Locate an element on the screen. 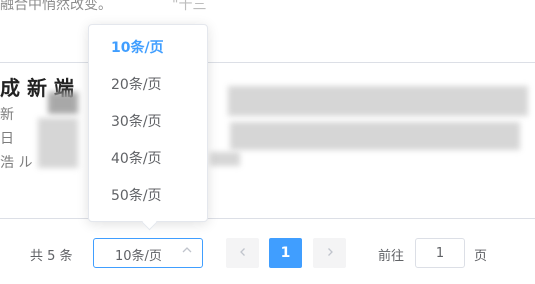  article-excerpt-top: 融合中悄然改变。 "十三 is located at coordinates (103, 7).